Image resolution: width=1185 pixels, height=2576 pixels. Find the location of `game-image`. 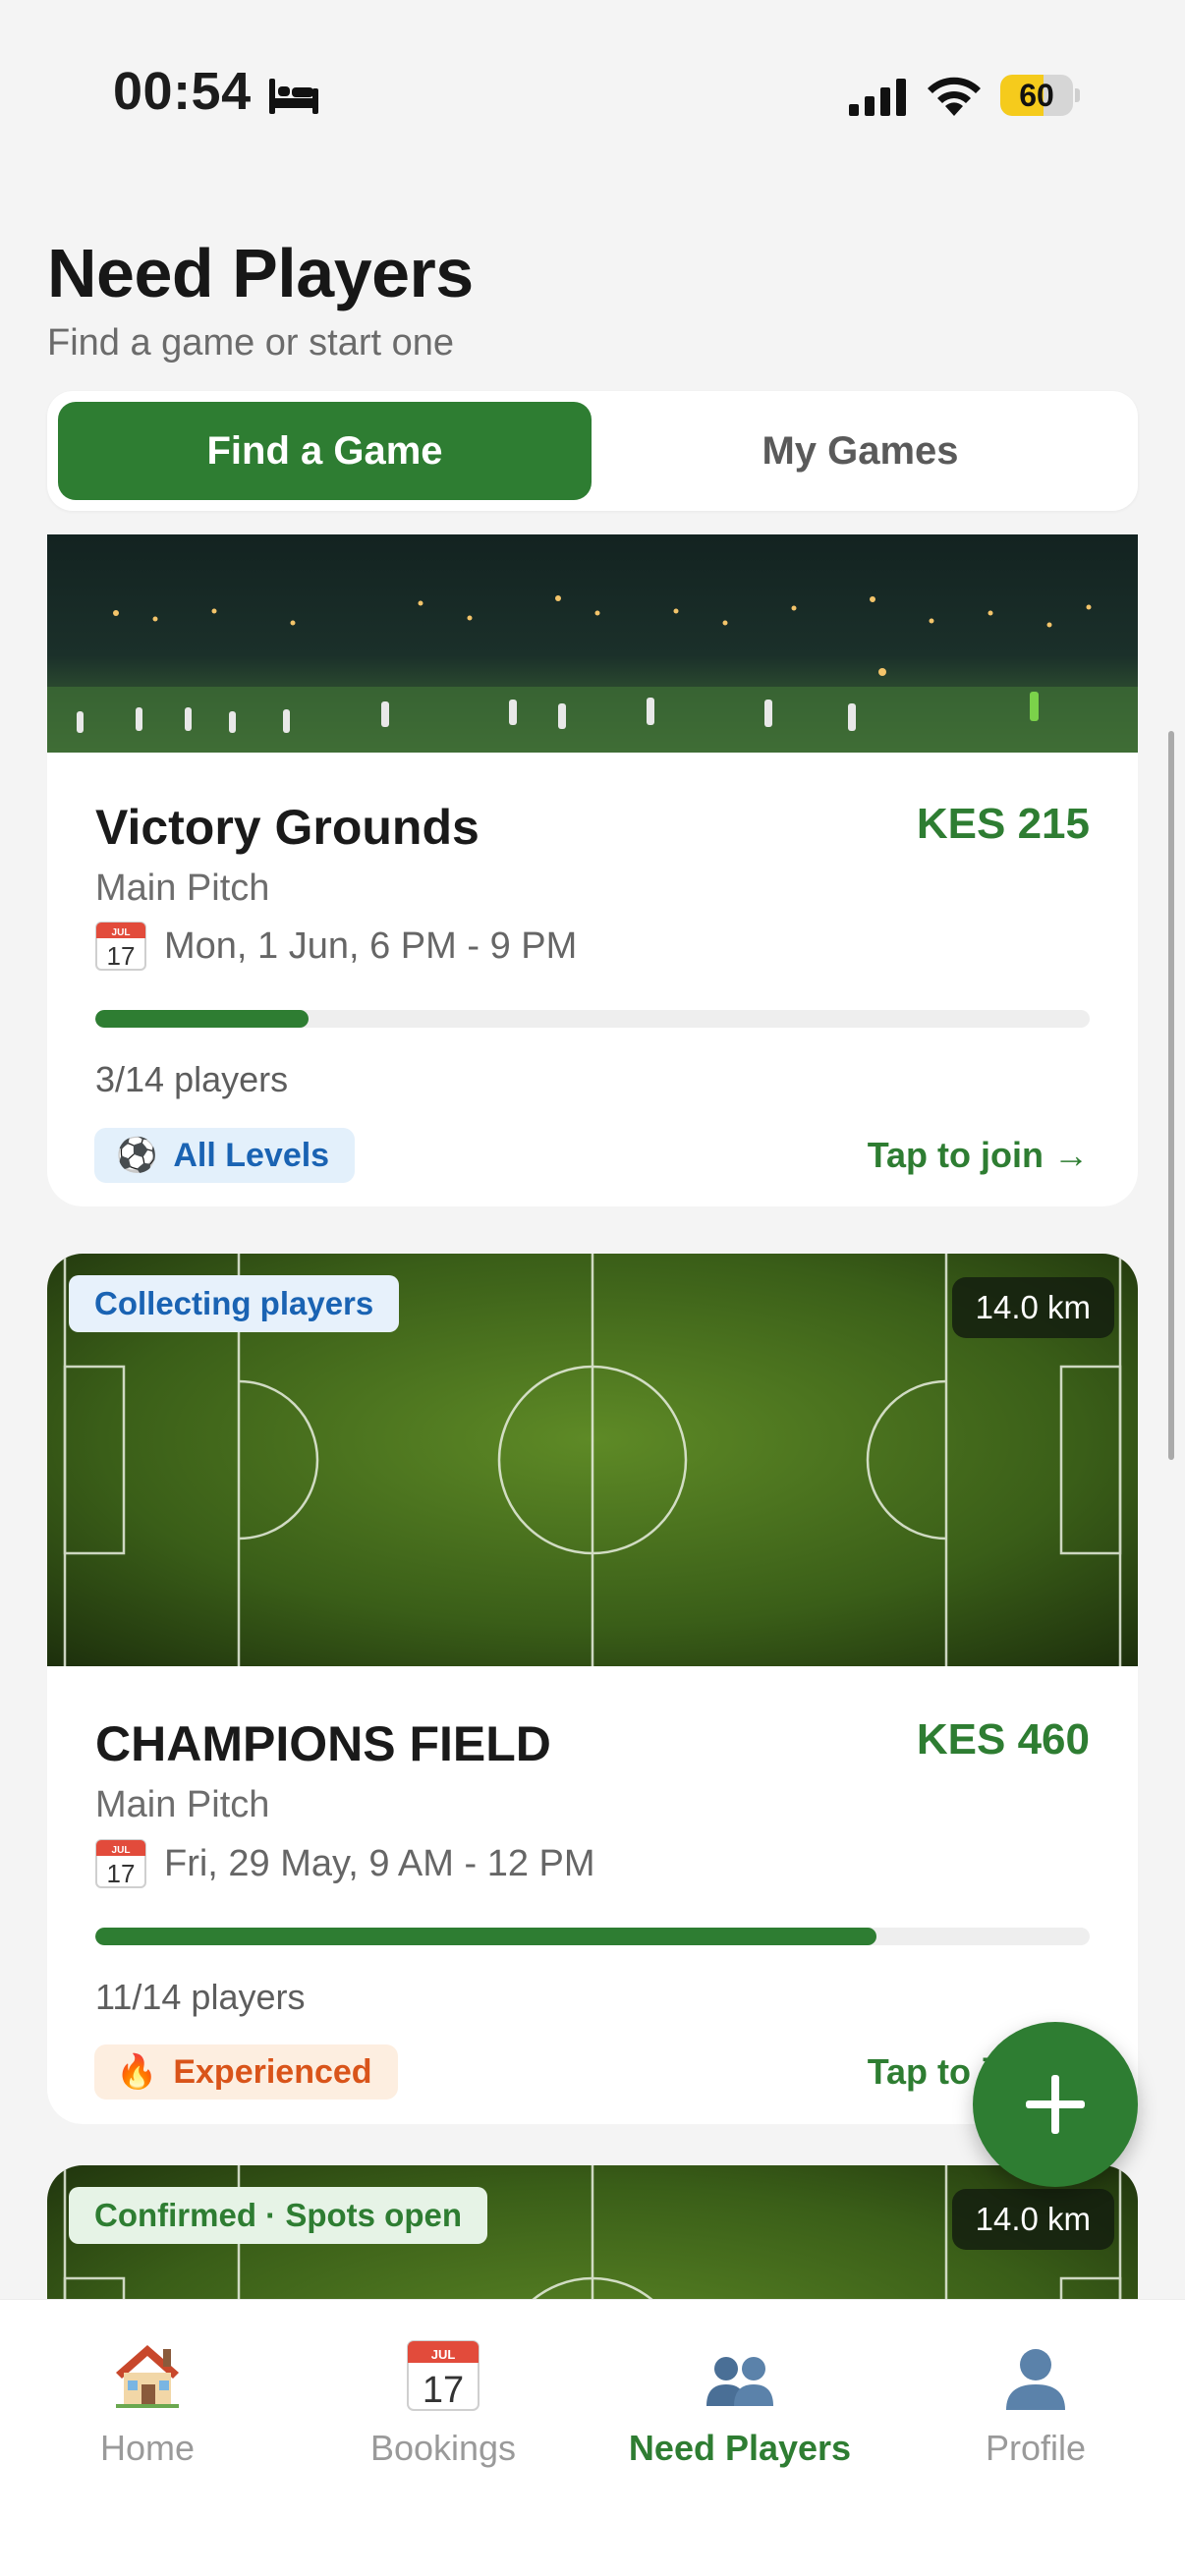

game-image is located at coordinates (592, 643).